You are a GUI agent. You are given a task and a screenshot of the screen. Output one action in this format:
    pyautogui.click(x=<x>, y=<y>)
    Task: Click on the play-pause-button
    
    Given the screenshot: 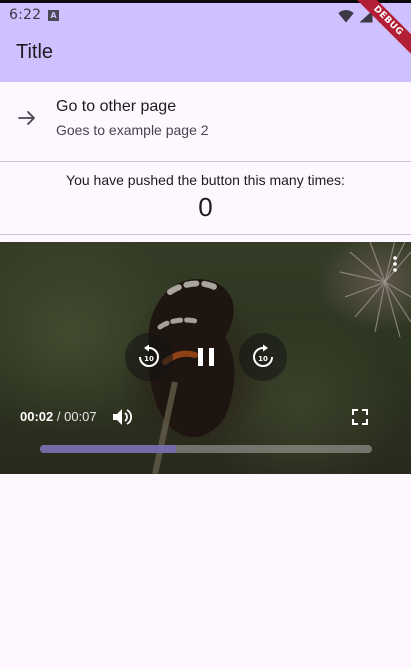 What is the action you would take?
    pyautogui.click(x=206, y=357)
    